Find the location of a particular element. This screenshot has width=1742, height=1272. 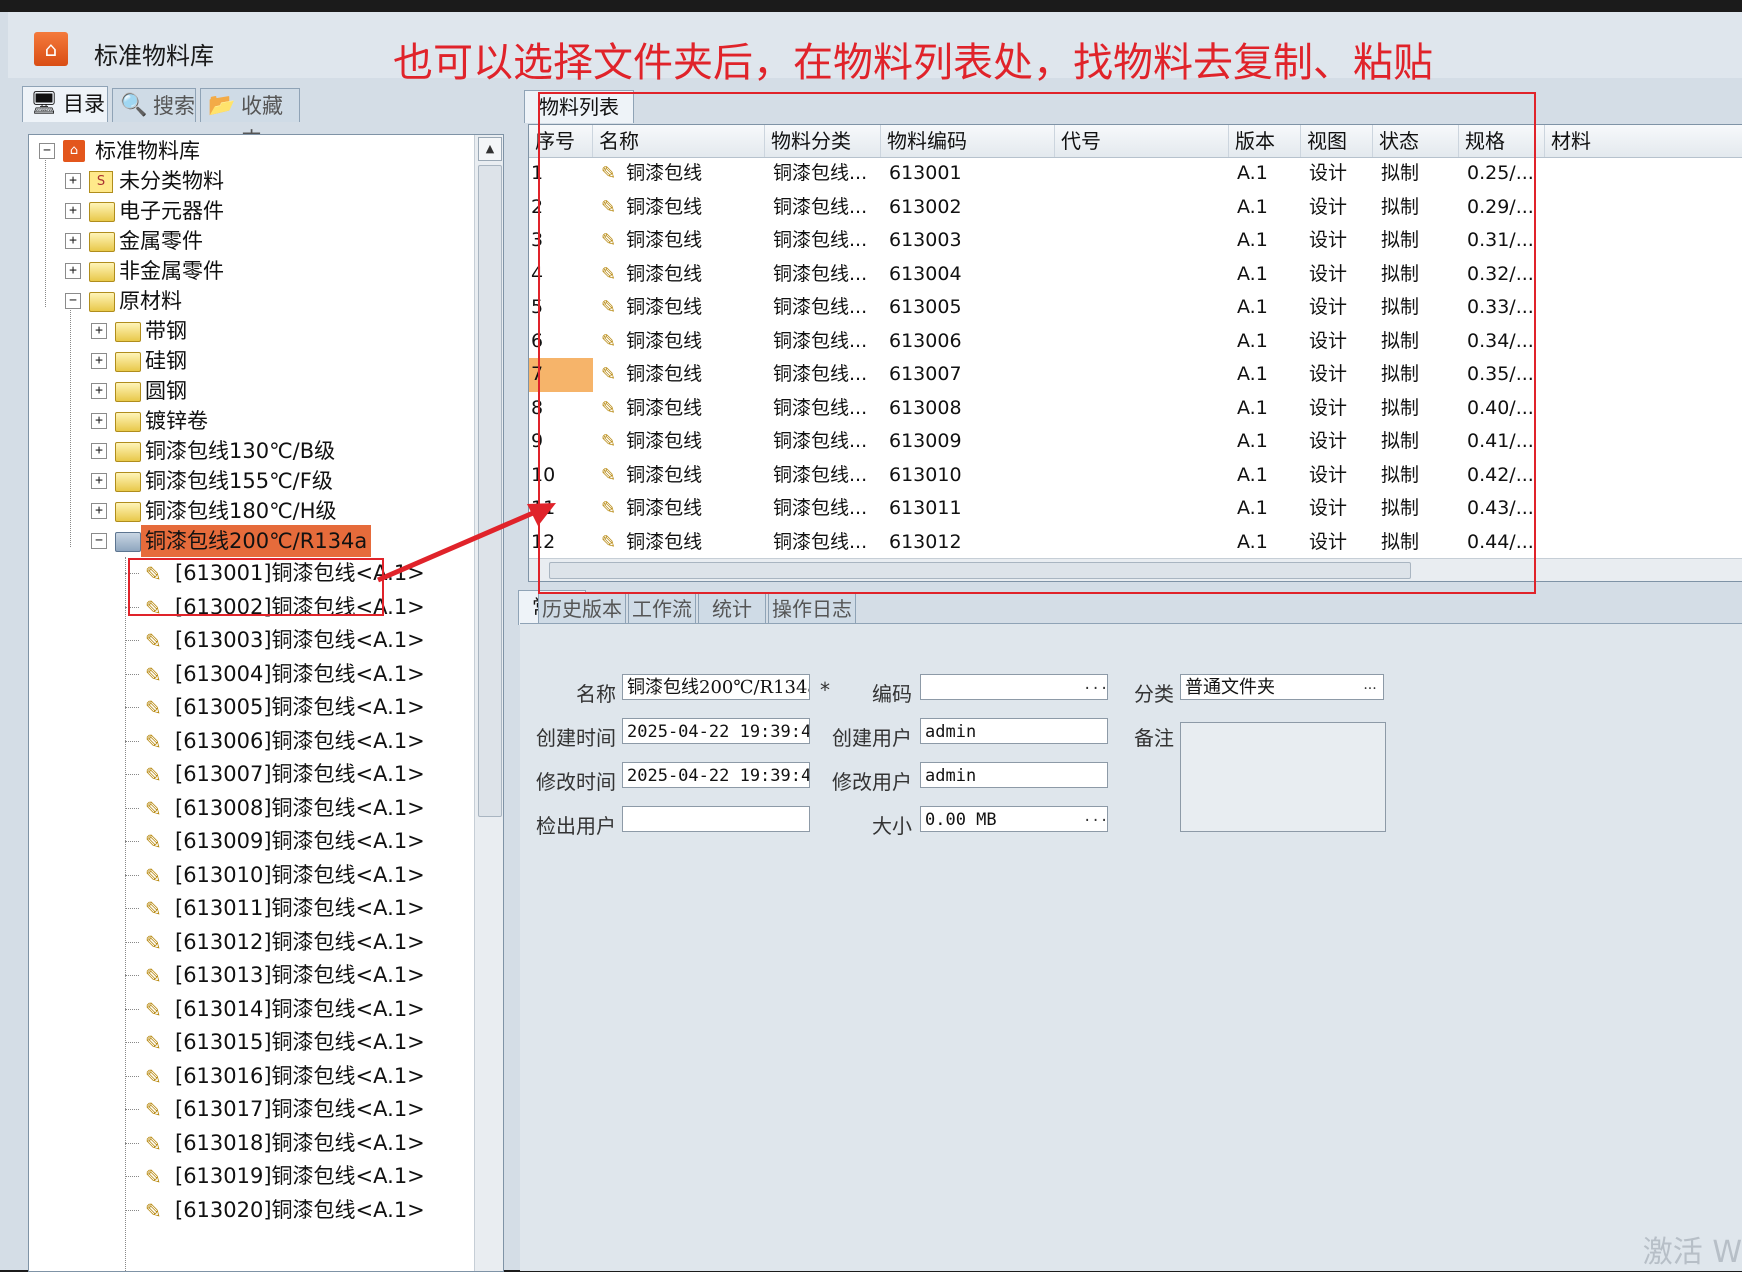

annotation-arrow is located at coordinates (466, 543).